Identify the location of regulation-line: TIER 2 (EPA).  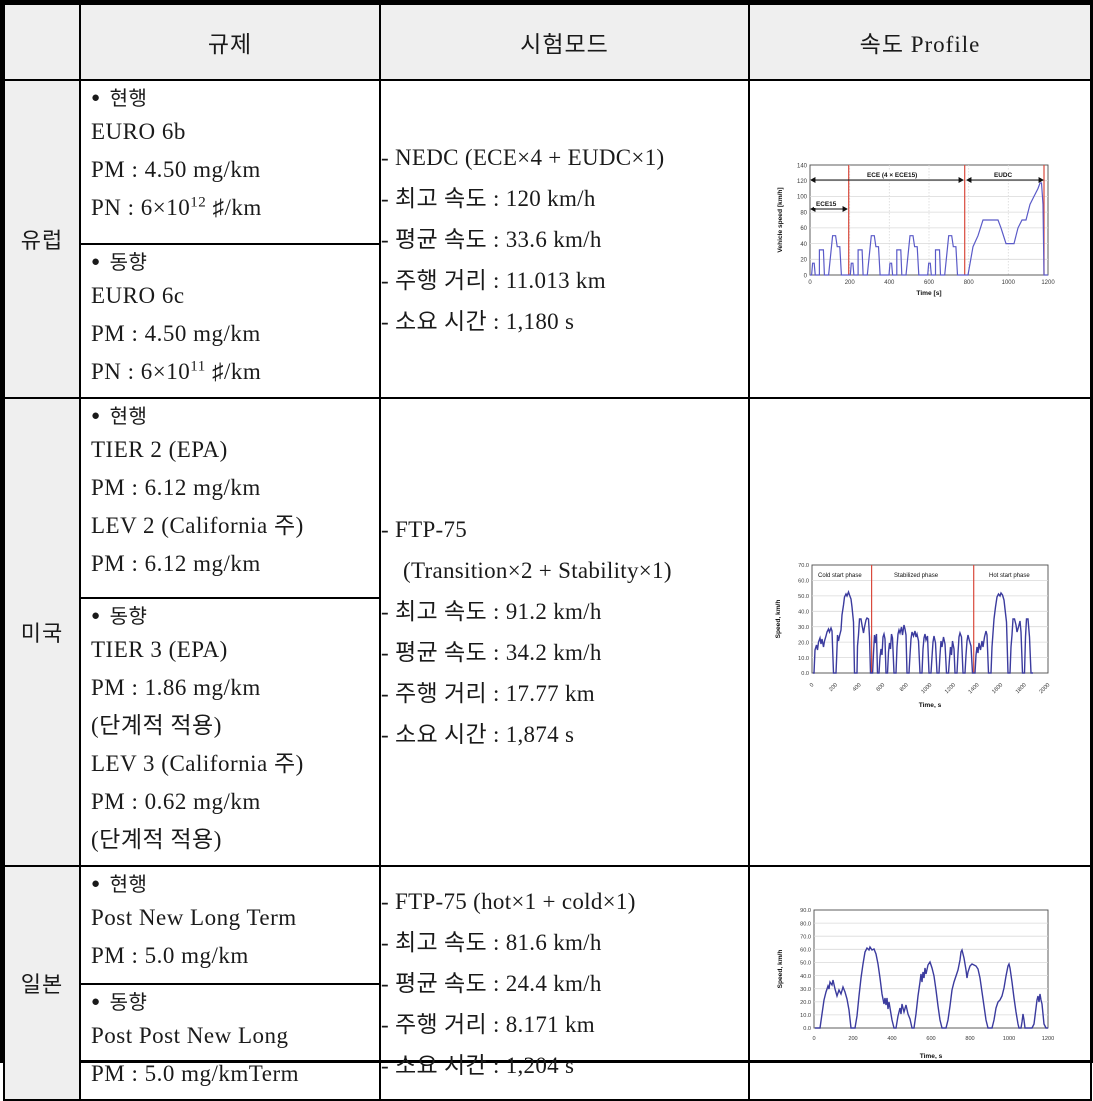
(159, 449).